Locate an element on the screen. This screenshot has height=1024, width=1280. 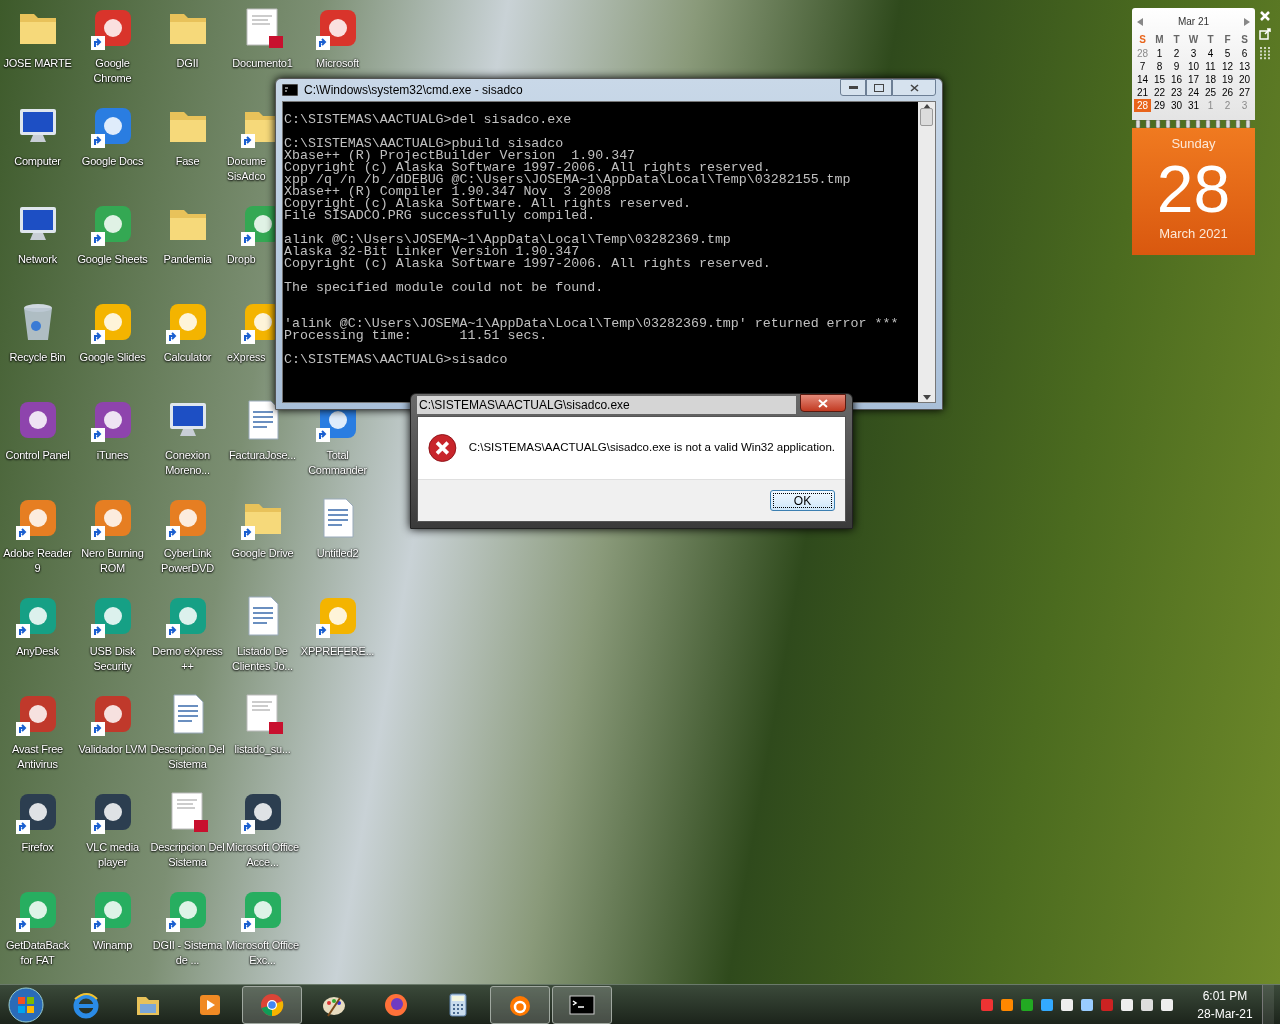
icon-label: Validador LVM is located at coordinates (112, 749).